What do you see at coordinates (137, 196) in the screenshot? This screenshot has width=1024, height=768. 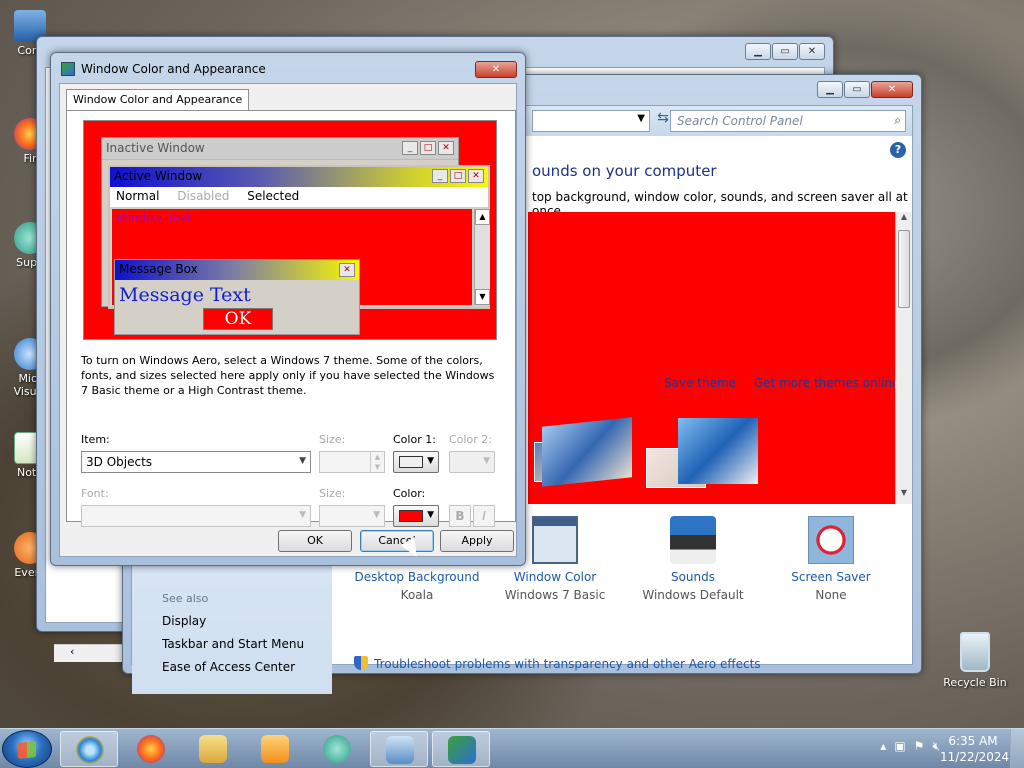 I see `menu-normal: Normal` at bounding box center [137, 196].